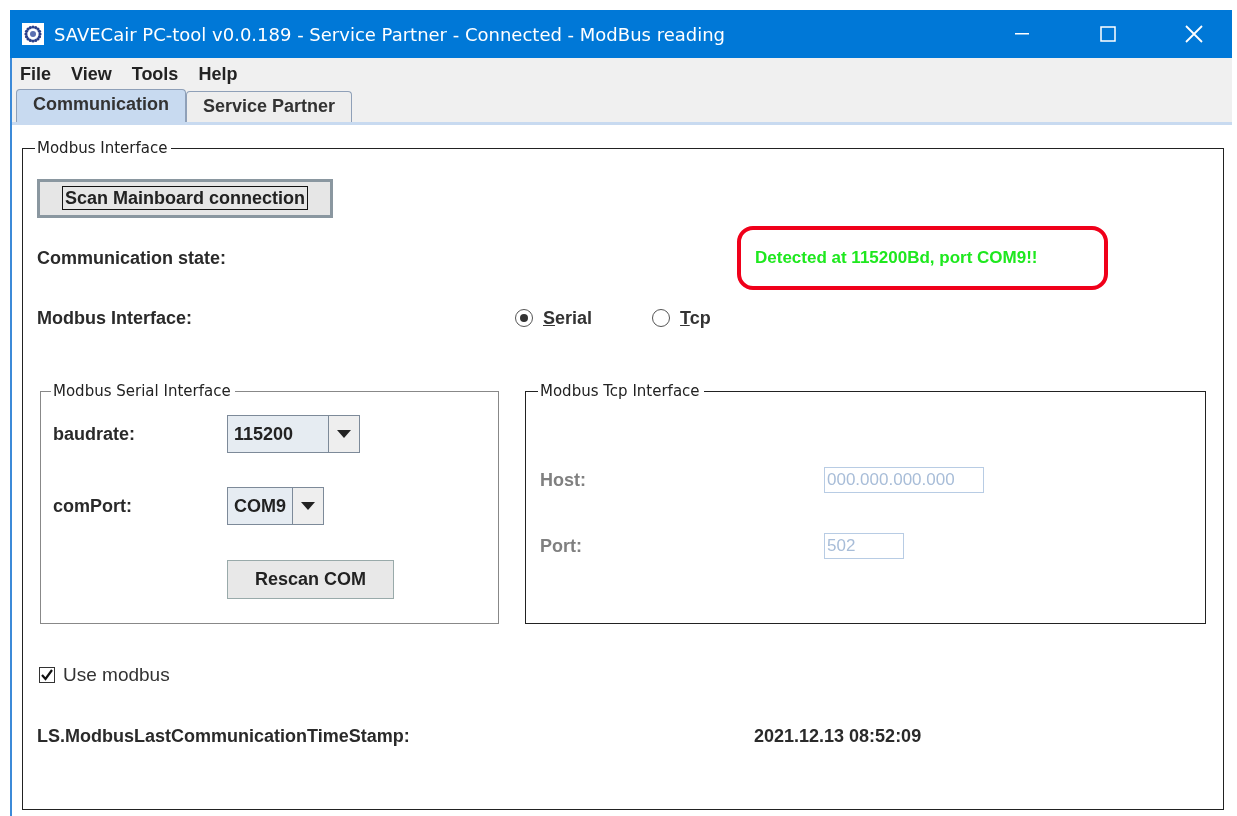  I want to click on menu-item: Tools, so click(155, 75).